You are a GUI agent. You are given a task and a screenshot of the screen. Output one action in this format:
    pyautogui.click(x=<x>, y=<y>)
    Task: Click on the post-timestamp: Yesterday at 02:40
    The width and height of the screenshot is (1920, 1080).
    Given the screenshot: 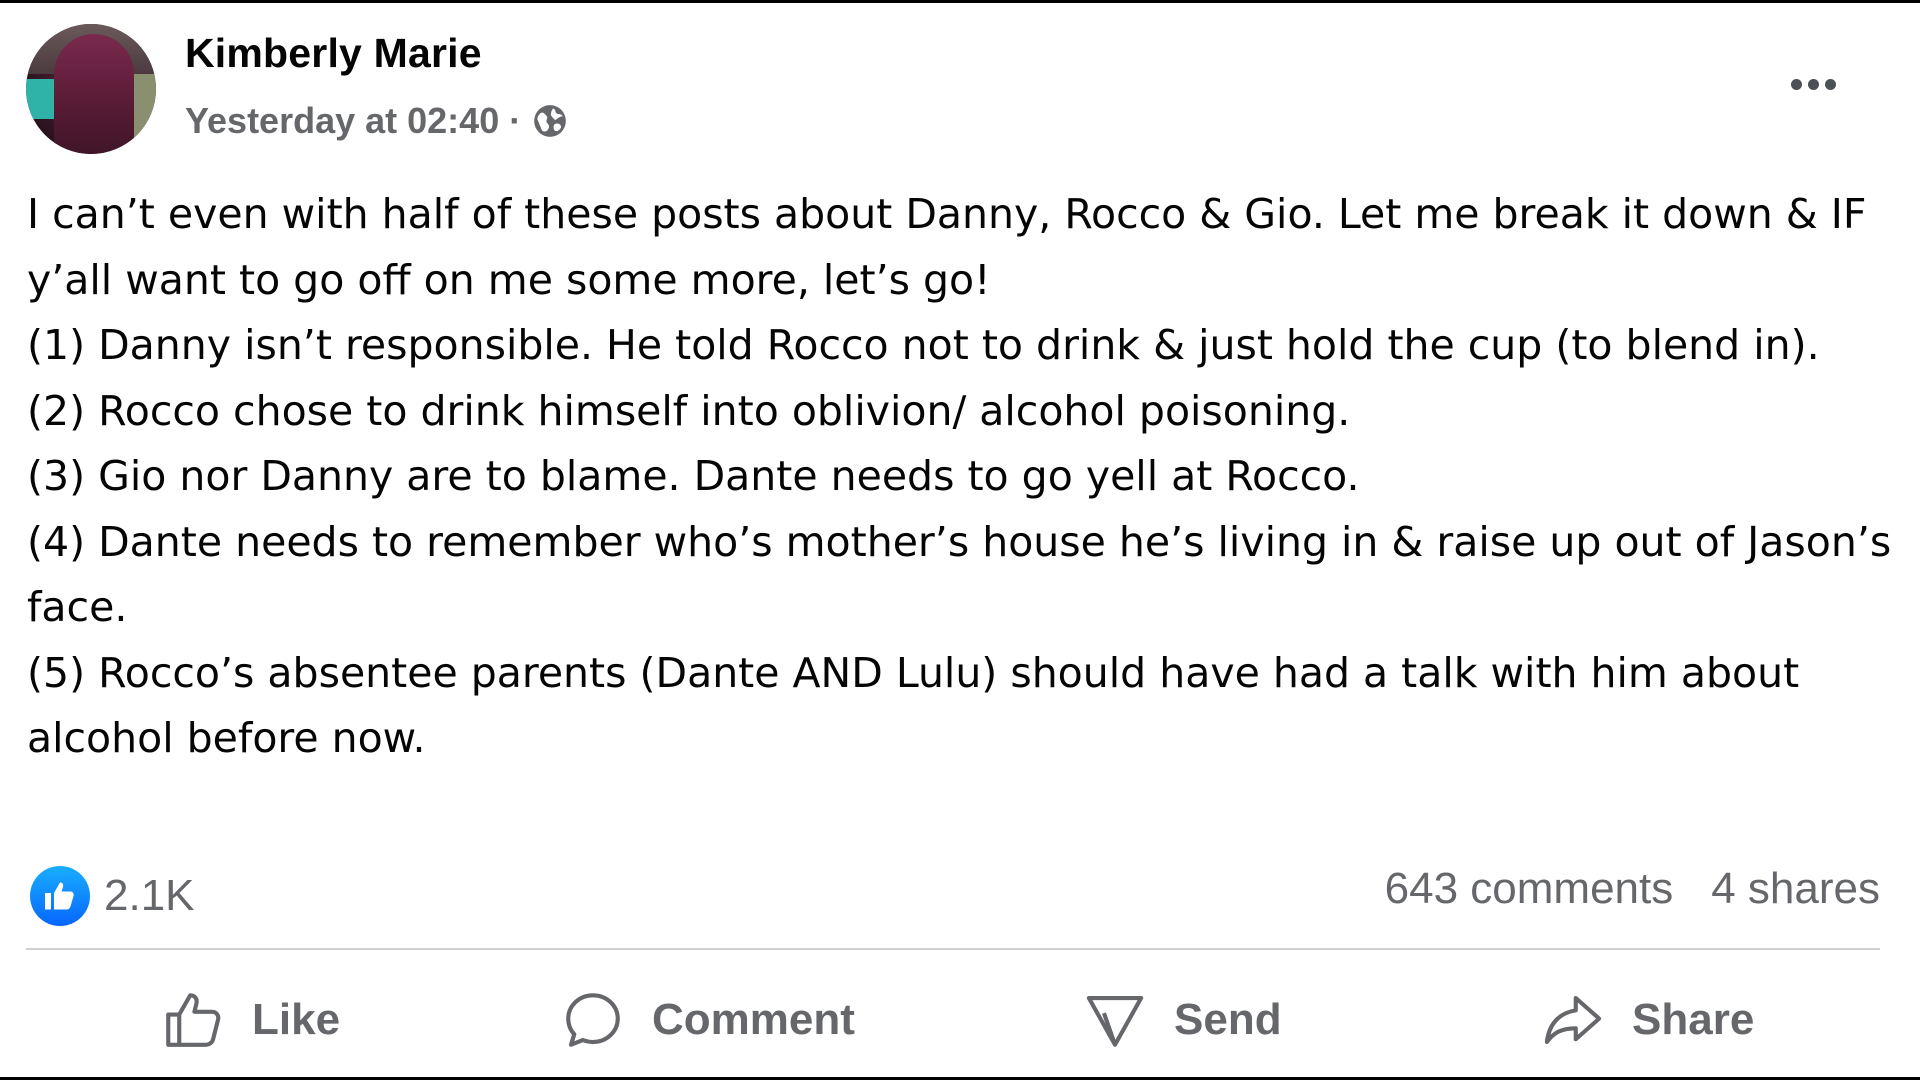 What is the action you would take?
    pyautogui.click(x=342, y=121)
    